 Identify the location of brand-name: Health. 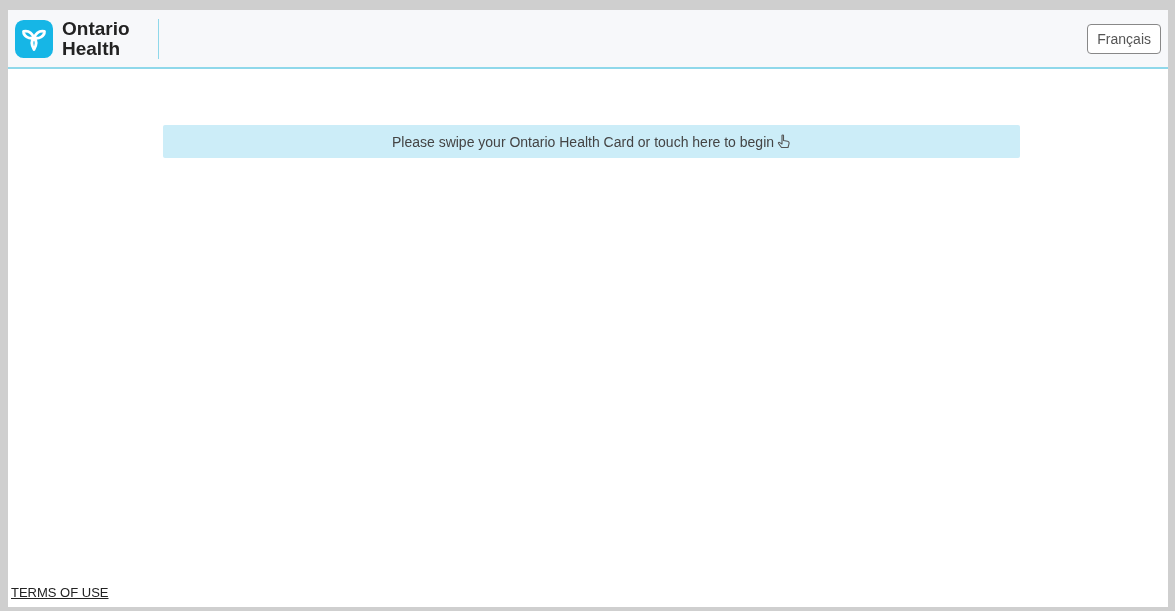
(92, 48).